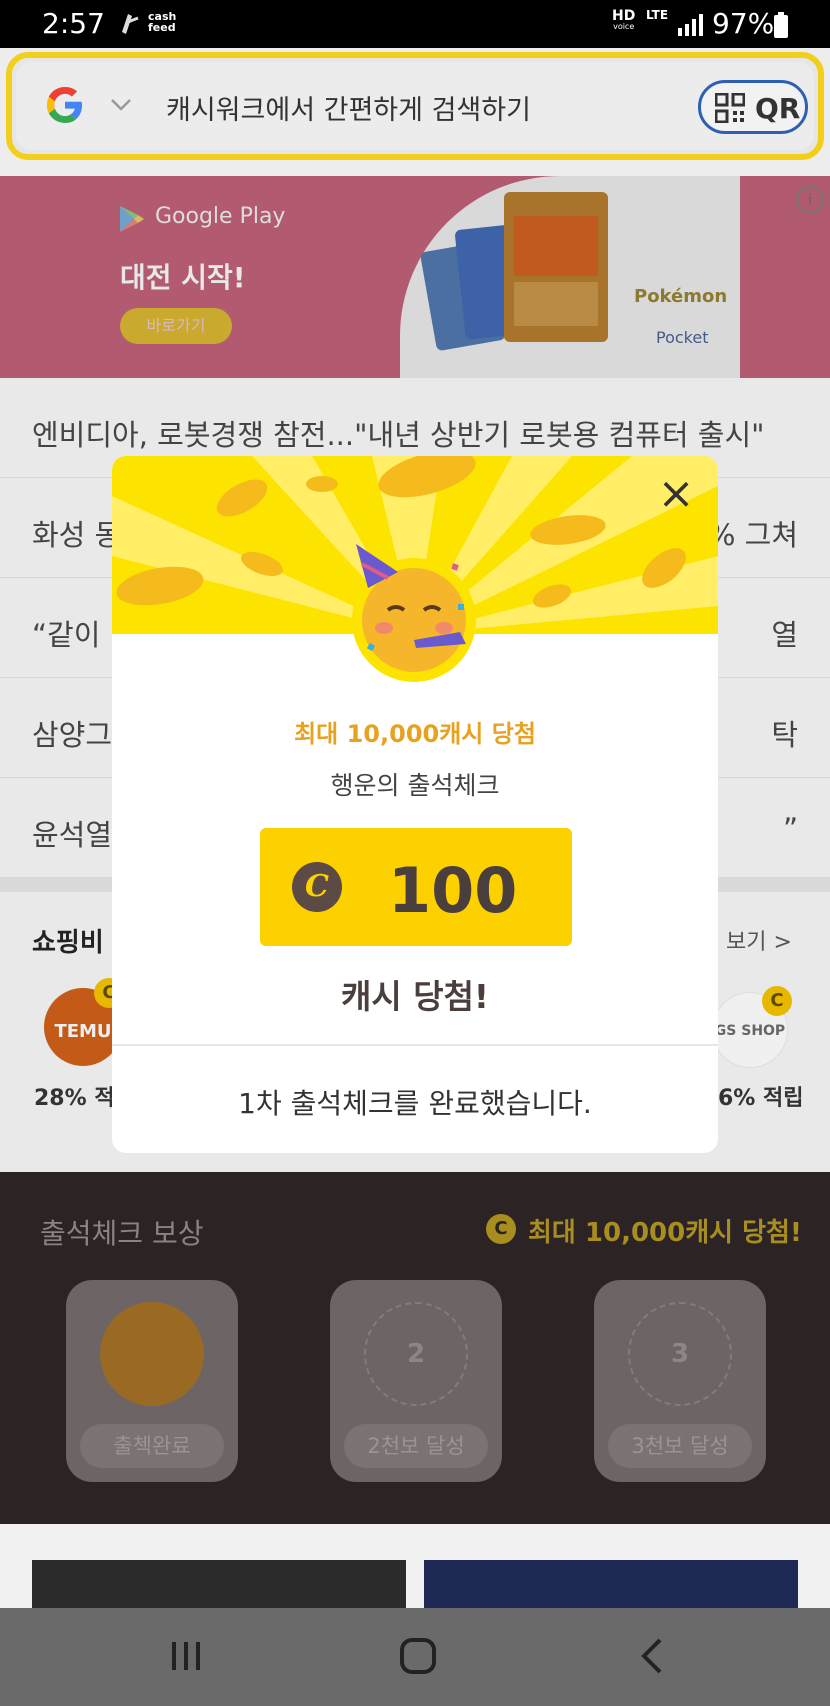 The image size is (830, 1706). I want to click on status-bar: 2:57 cash feed HD voice LTE 97%, so click(415, 24).